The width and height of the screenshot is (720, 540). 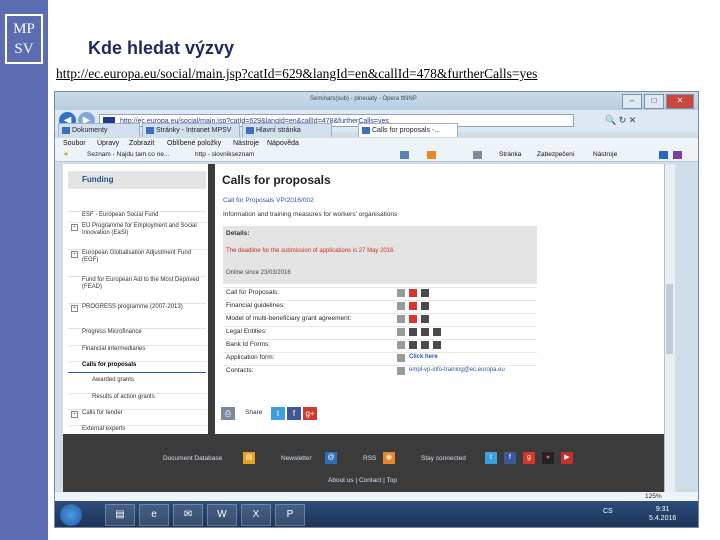 I want to click on twitter-icon: t, so click(x=278, y=413).